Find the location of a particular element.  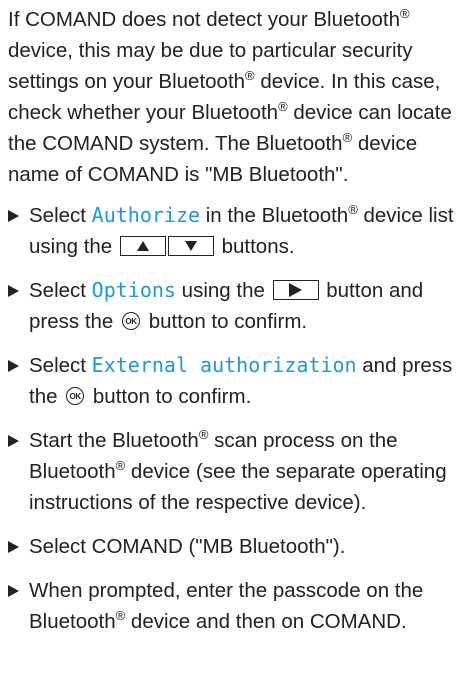

arrow-right-button-icon is located at coordinates (295, 289).